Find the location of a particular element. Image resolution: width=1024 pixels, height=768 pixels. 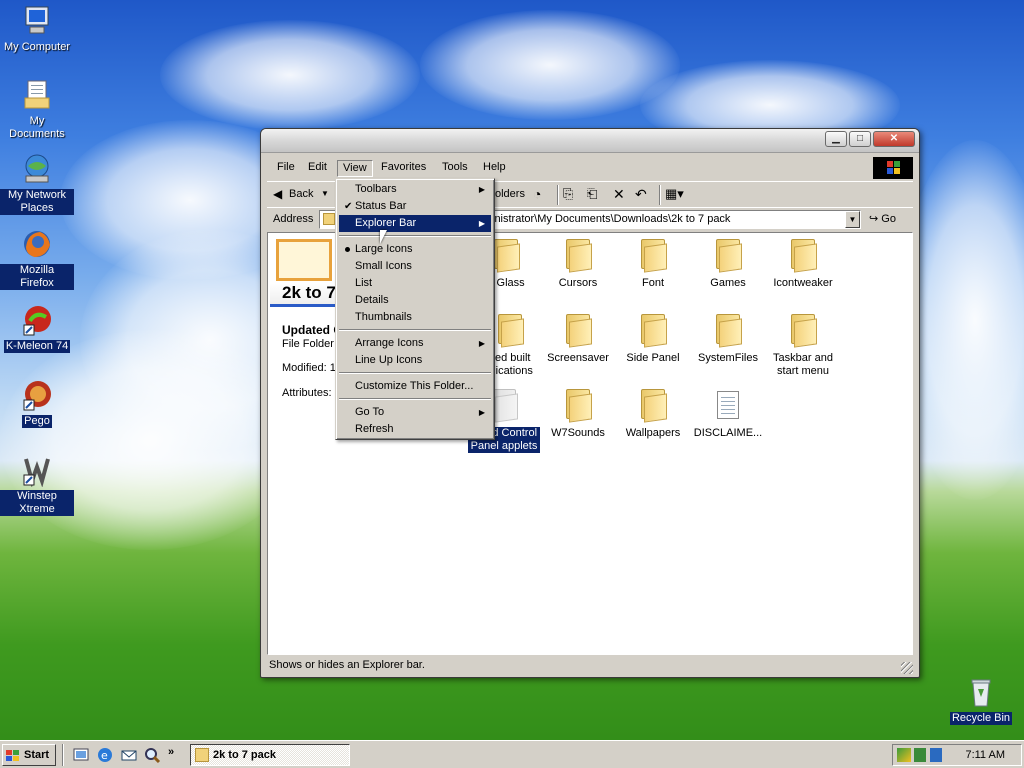

menu-item-label: Status Bar is located at coordinates (381, 206).